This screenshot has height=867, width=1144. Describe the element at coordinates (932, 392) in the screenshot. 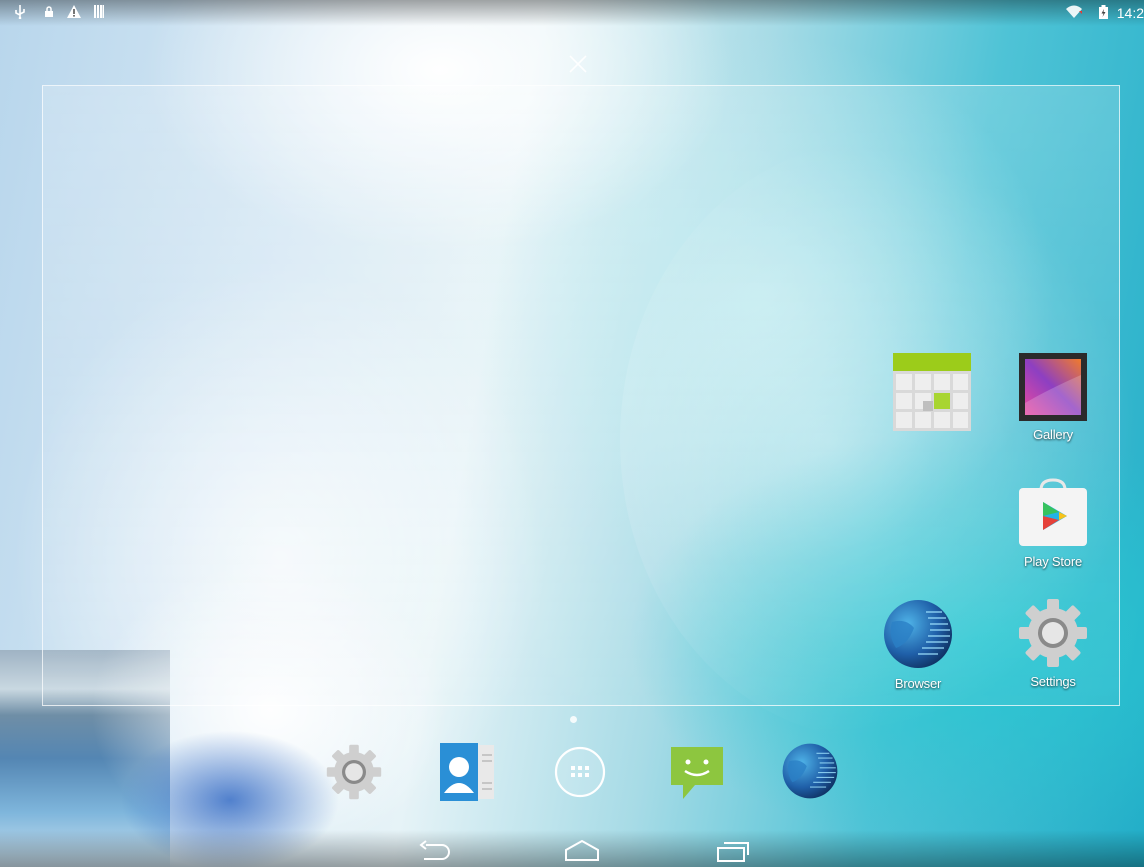

I see `calendar-icon` at that location.